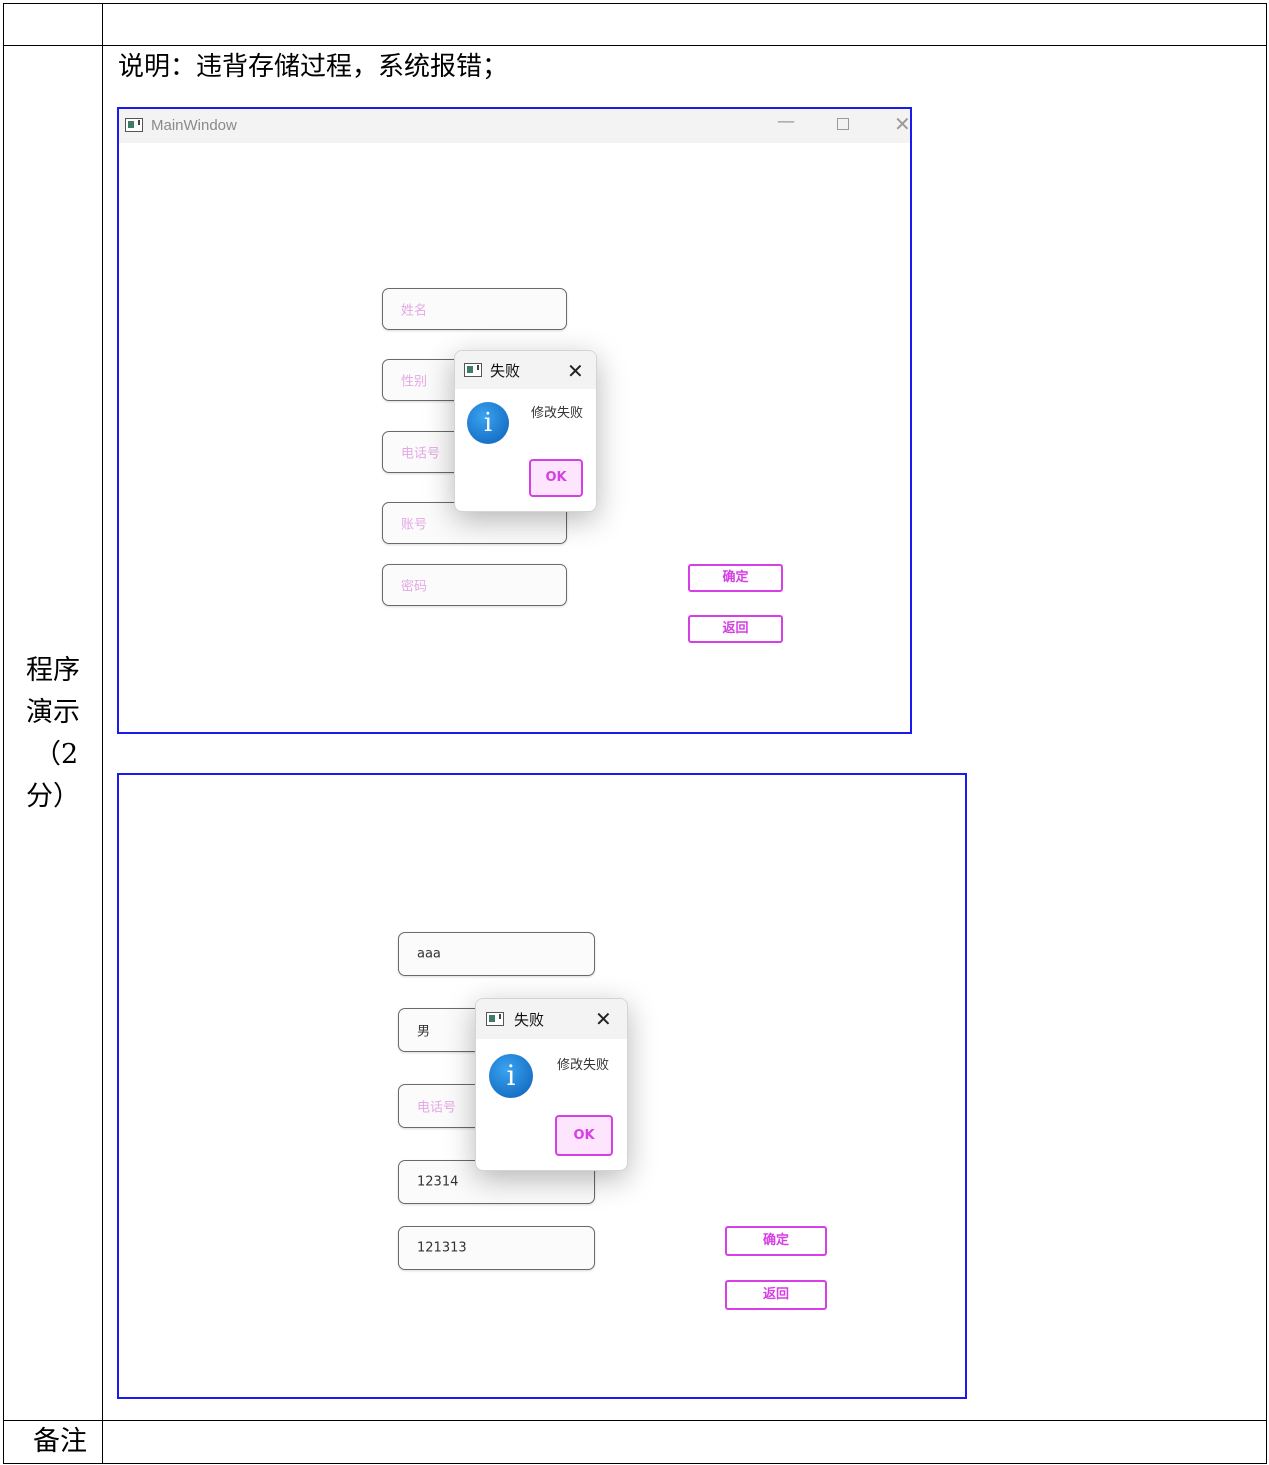 The image size is (1269, 1465). Describe the element at coordinates (496, 1248) in the screenshot. I see `password-field: 121313` at that location.